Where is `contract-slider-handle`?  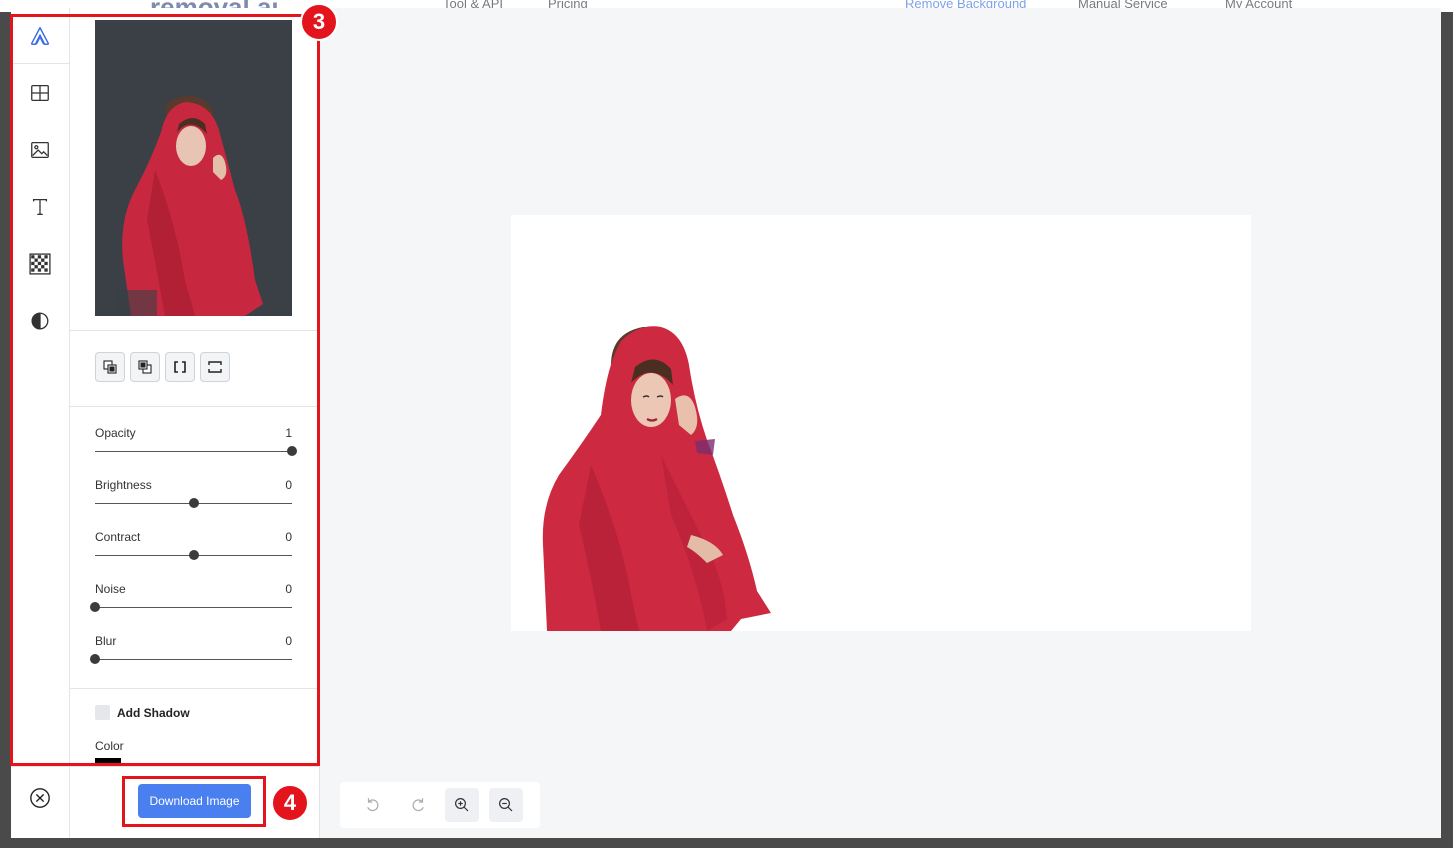
contract-slider-handle is located at coordinates (193, 555).